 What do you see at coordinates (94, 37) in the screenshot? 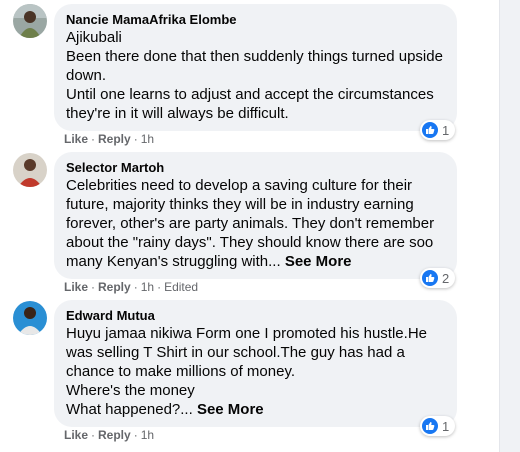
I see `comment-text-line: Ajikubali` at bounding box center [94, 37].